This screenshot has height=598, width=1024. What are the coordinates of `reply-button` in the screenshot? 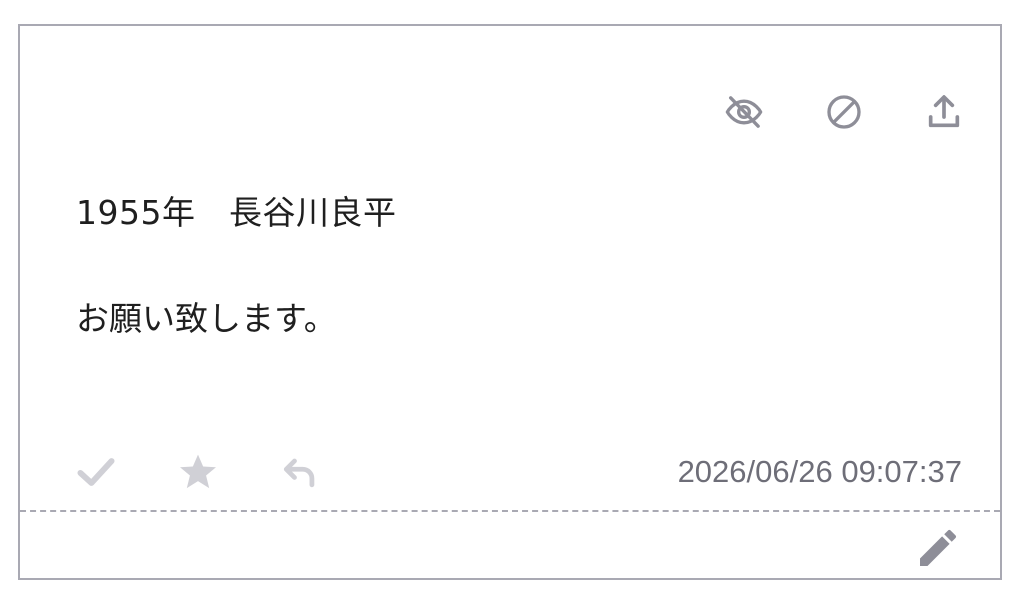 It's located at (300, 472).